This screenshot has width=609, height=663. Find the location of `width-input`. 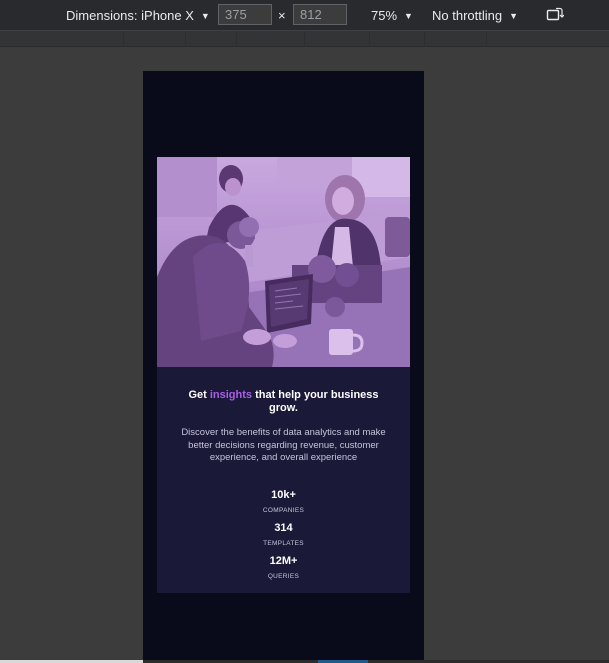

width-input is located at coordinates (245, 14).